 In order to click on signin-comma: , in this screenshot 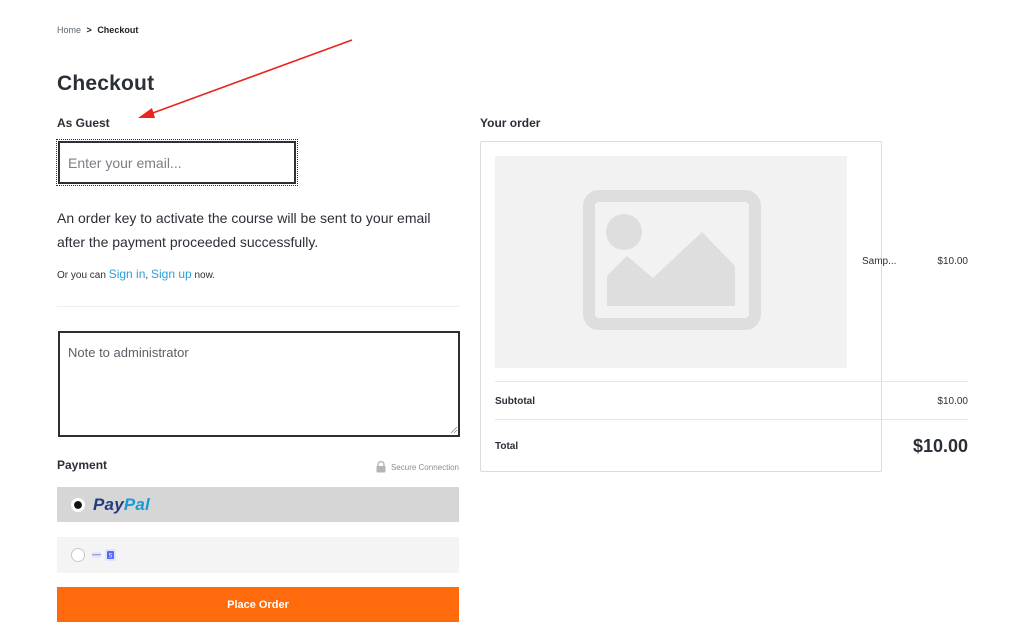, I will do `click(147, 275)`.